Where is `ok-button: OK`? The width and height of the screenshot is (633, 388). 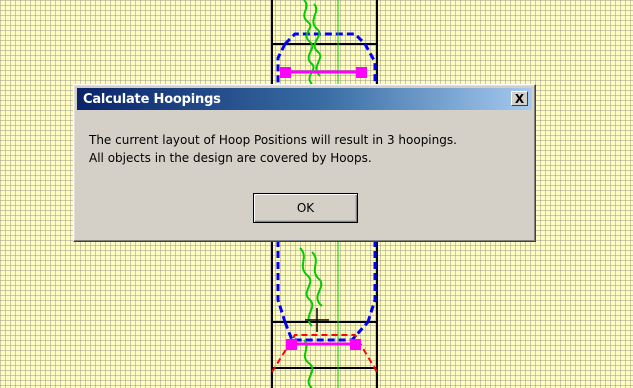
ok-button: OK is located at coordinates (305, 208).